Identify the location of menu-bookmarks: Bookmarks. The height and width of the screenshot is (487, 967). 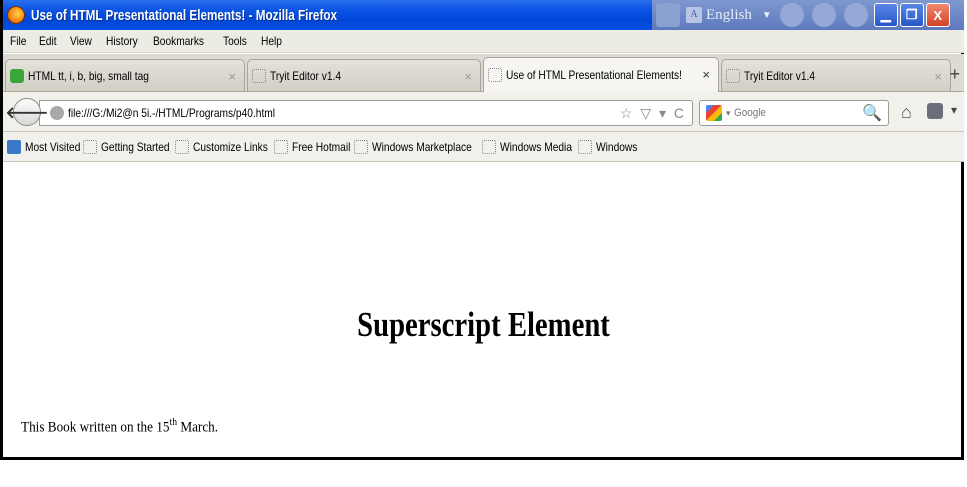
(178, 41).